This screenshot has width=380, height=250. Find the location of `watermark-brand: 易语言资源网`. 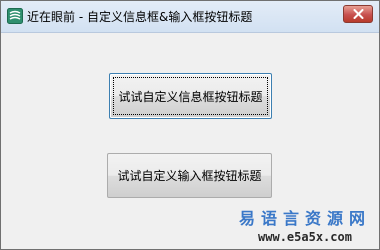

watermark-brand: 易语言资源网 is located at coordinates (304, 218).